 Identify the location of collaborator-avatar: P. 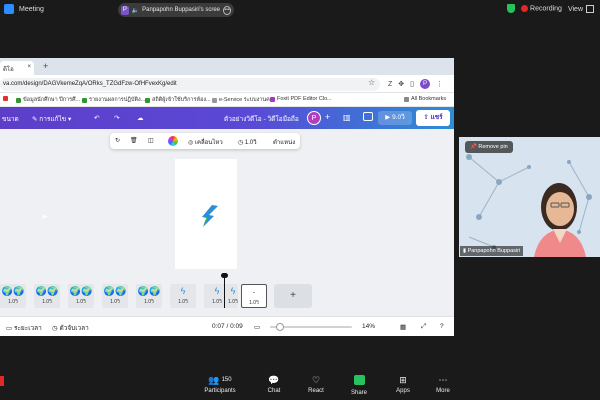
(314, 118).